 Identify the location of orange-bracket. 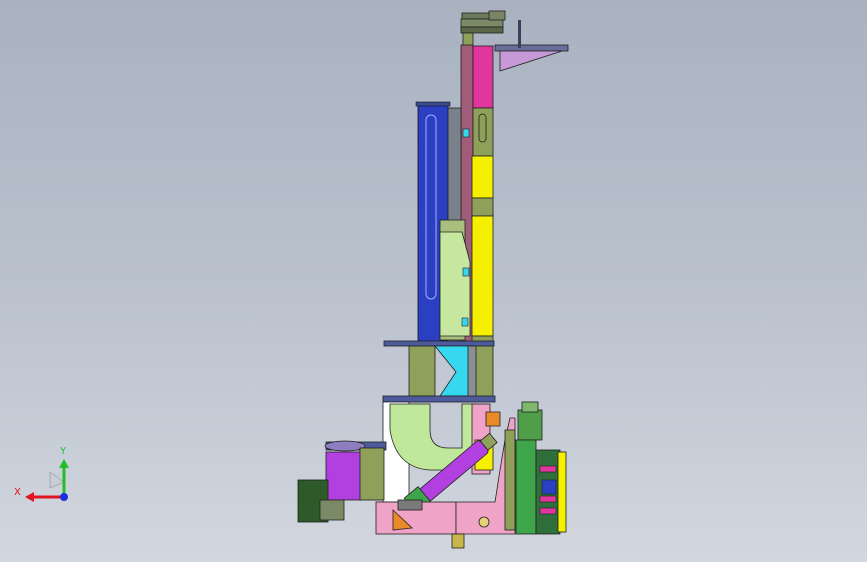
(493, 419).